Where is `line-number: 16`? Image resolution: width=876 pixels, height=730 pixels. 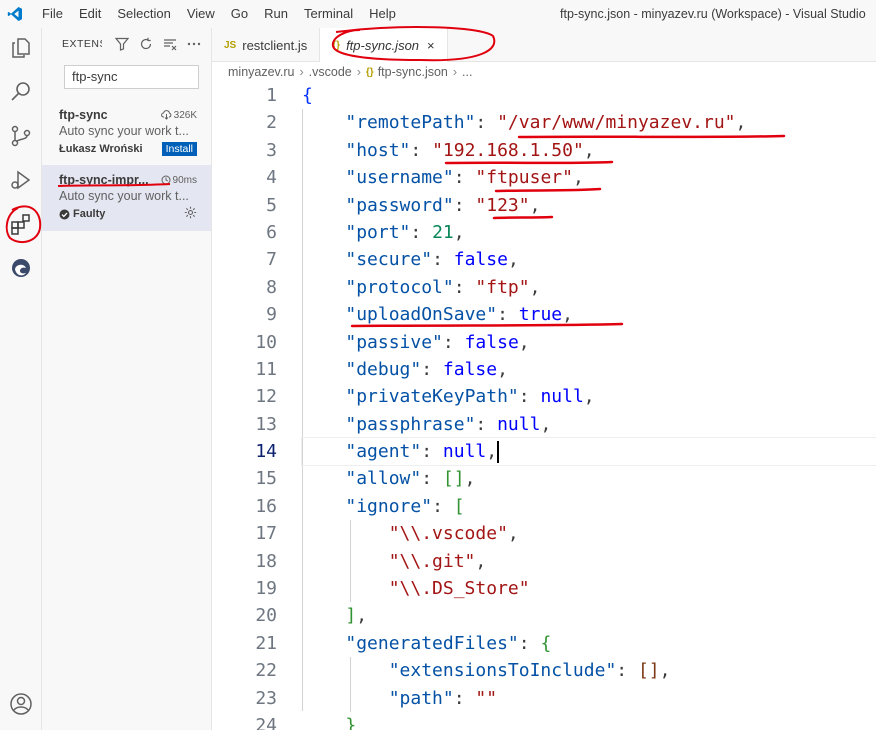
line-number: 16 is located at coordinates (266, 506).